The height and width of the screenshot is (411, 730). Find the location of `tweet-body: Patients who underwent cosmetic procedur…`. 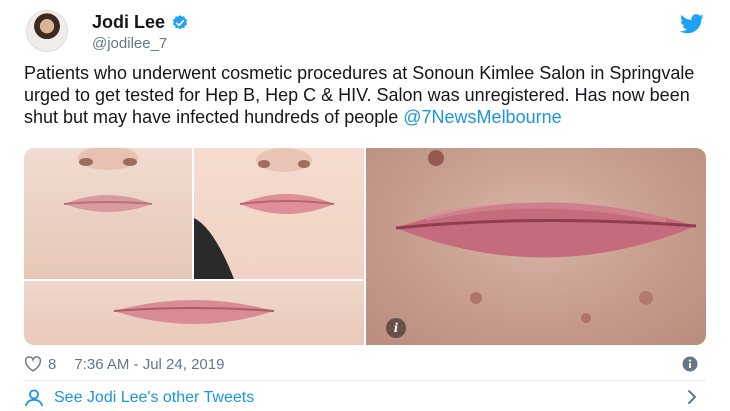

tweet-body: Patients who underwent cosmetic procedur… is located at coordinates (359, 95).